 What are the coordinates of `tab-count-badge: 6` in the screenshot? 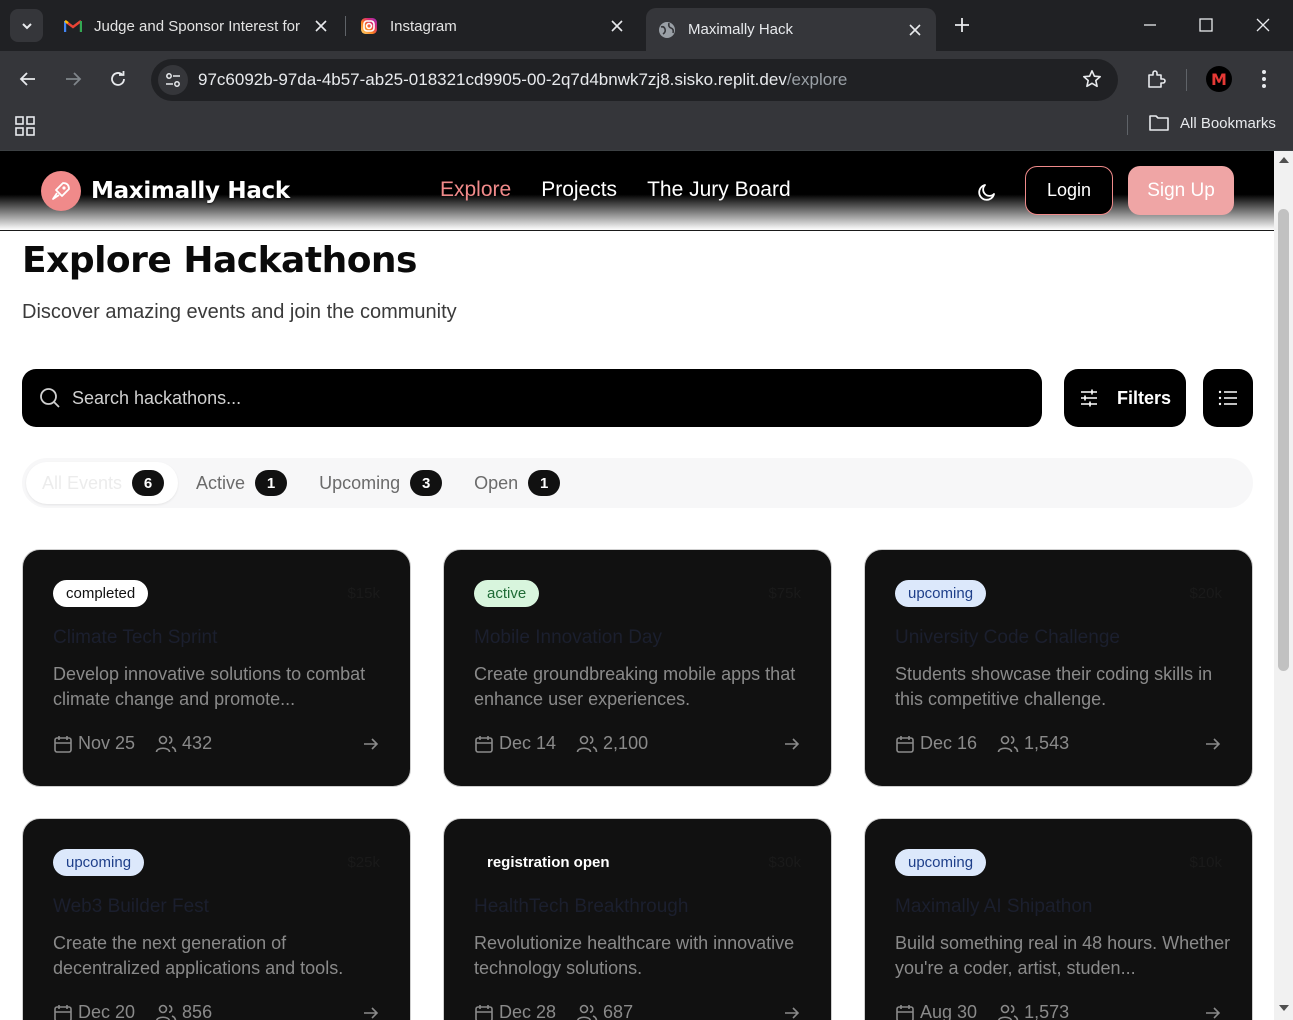 It's located at (148, 483).